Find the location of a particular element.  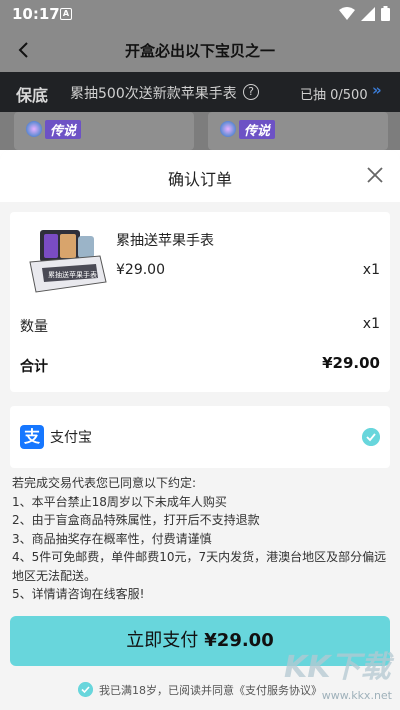

pay-button-amount: ¥29.00 is located at coordinates (239, 640).